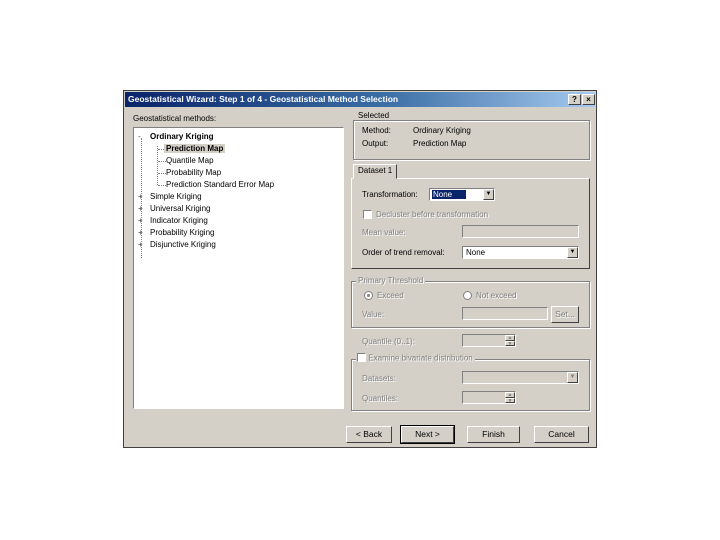  Describe the element at coordinates (374, 115) in the screenshot. I see `selected-legend: Selected` at that location.